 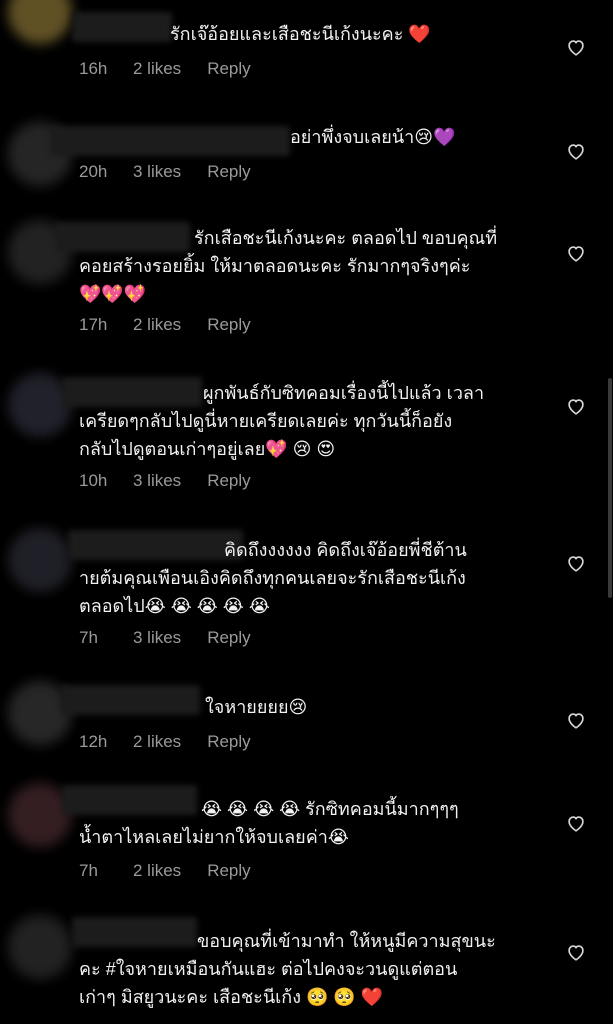 I want to click on comment-time: 10h, so click(x=93, y=480).